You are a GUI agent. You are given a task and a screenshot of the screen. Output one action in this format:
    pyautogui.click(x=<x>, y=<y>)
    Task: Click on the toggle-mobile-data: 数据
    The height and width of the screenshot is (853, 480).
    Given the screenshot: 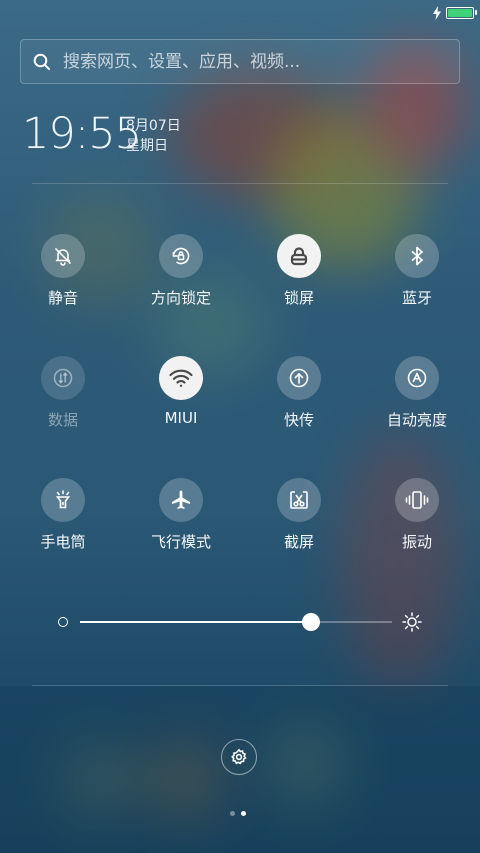 What is the action you would take?
    pyautogui.click(x=63, y=393)
    